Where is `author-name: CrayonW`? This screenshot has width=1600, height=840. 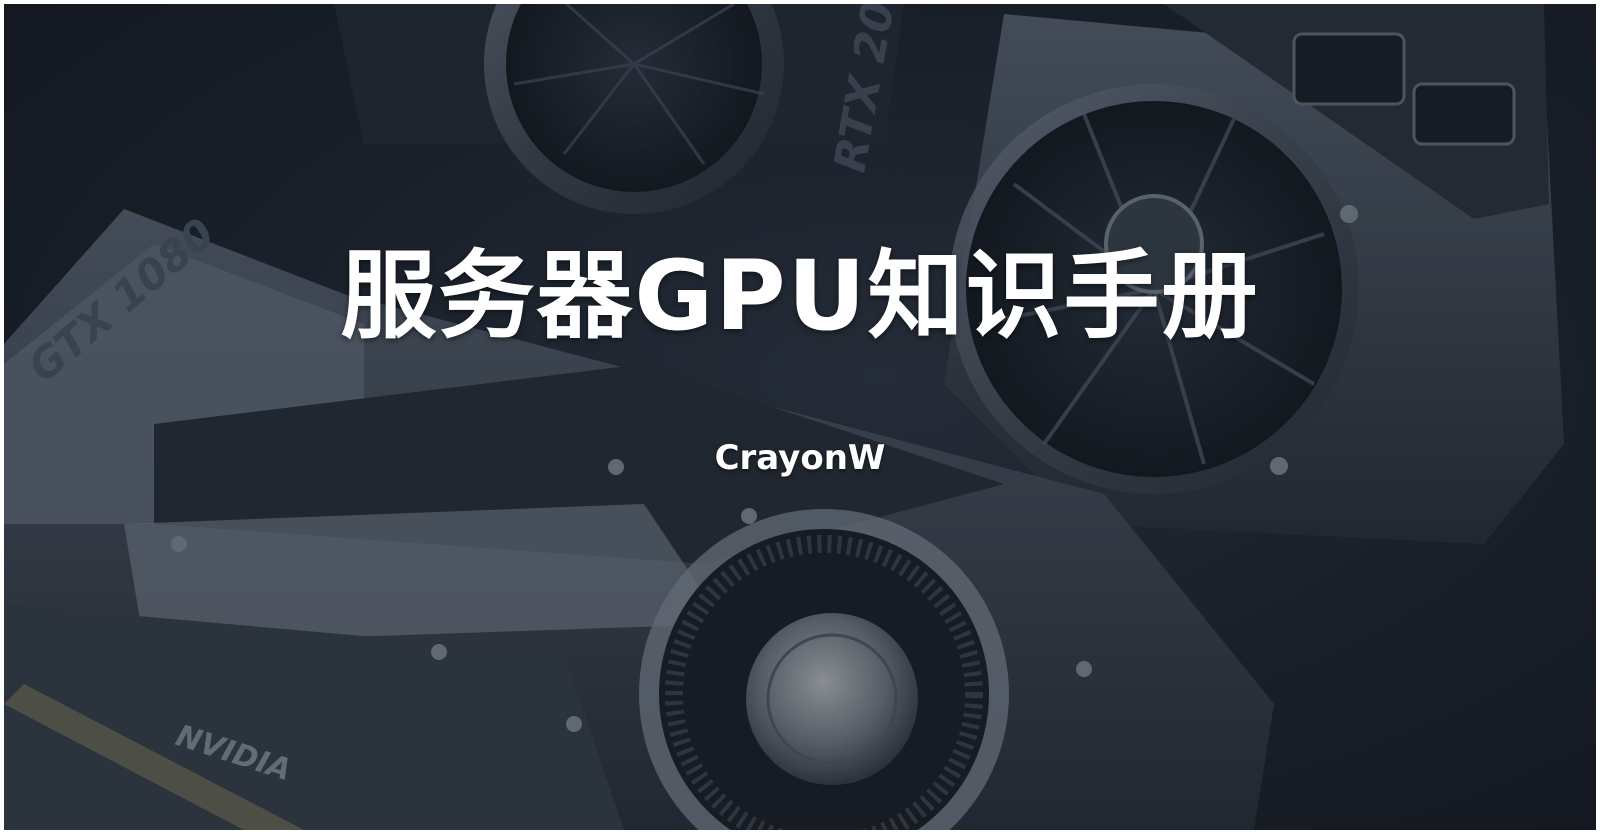
author-name: CrayonW is located at coordinates (800, 458).